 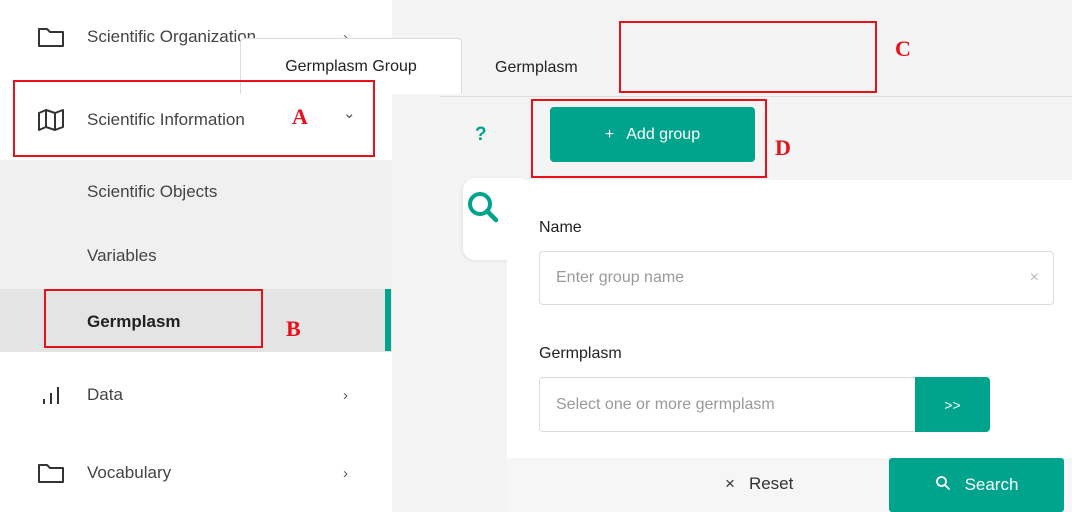 What do you see at coordinates (129, 472) in the screenshot?
I see `sidebar-item-label: Vocabulary` at bounding box center [129, 472].